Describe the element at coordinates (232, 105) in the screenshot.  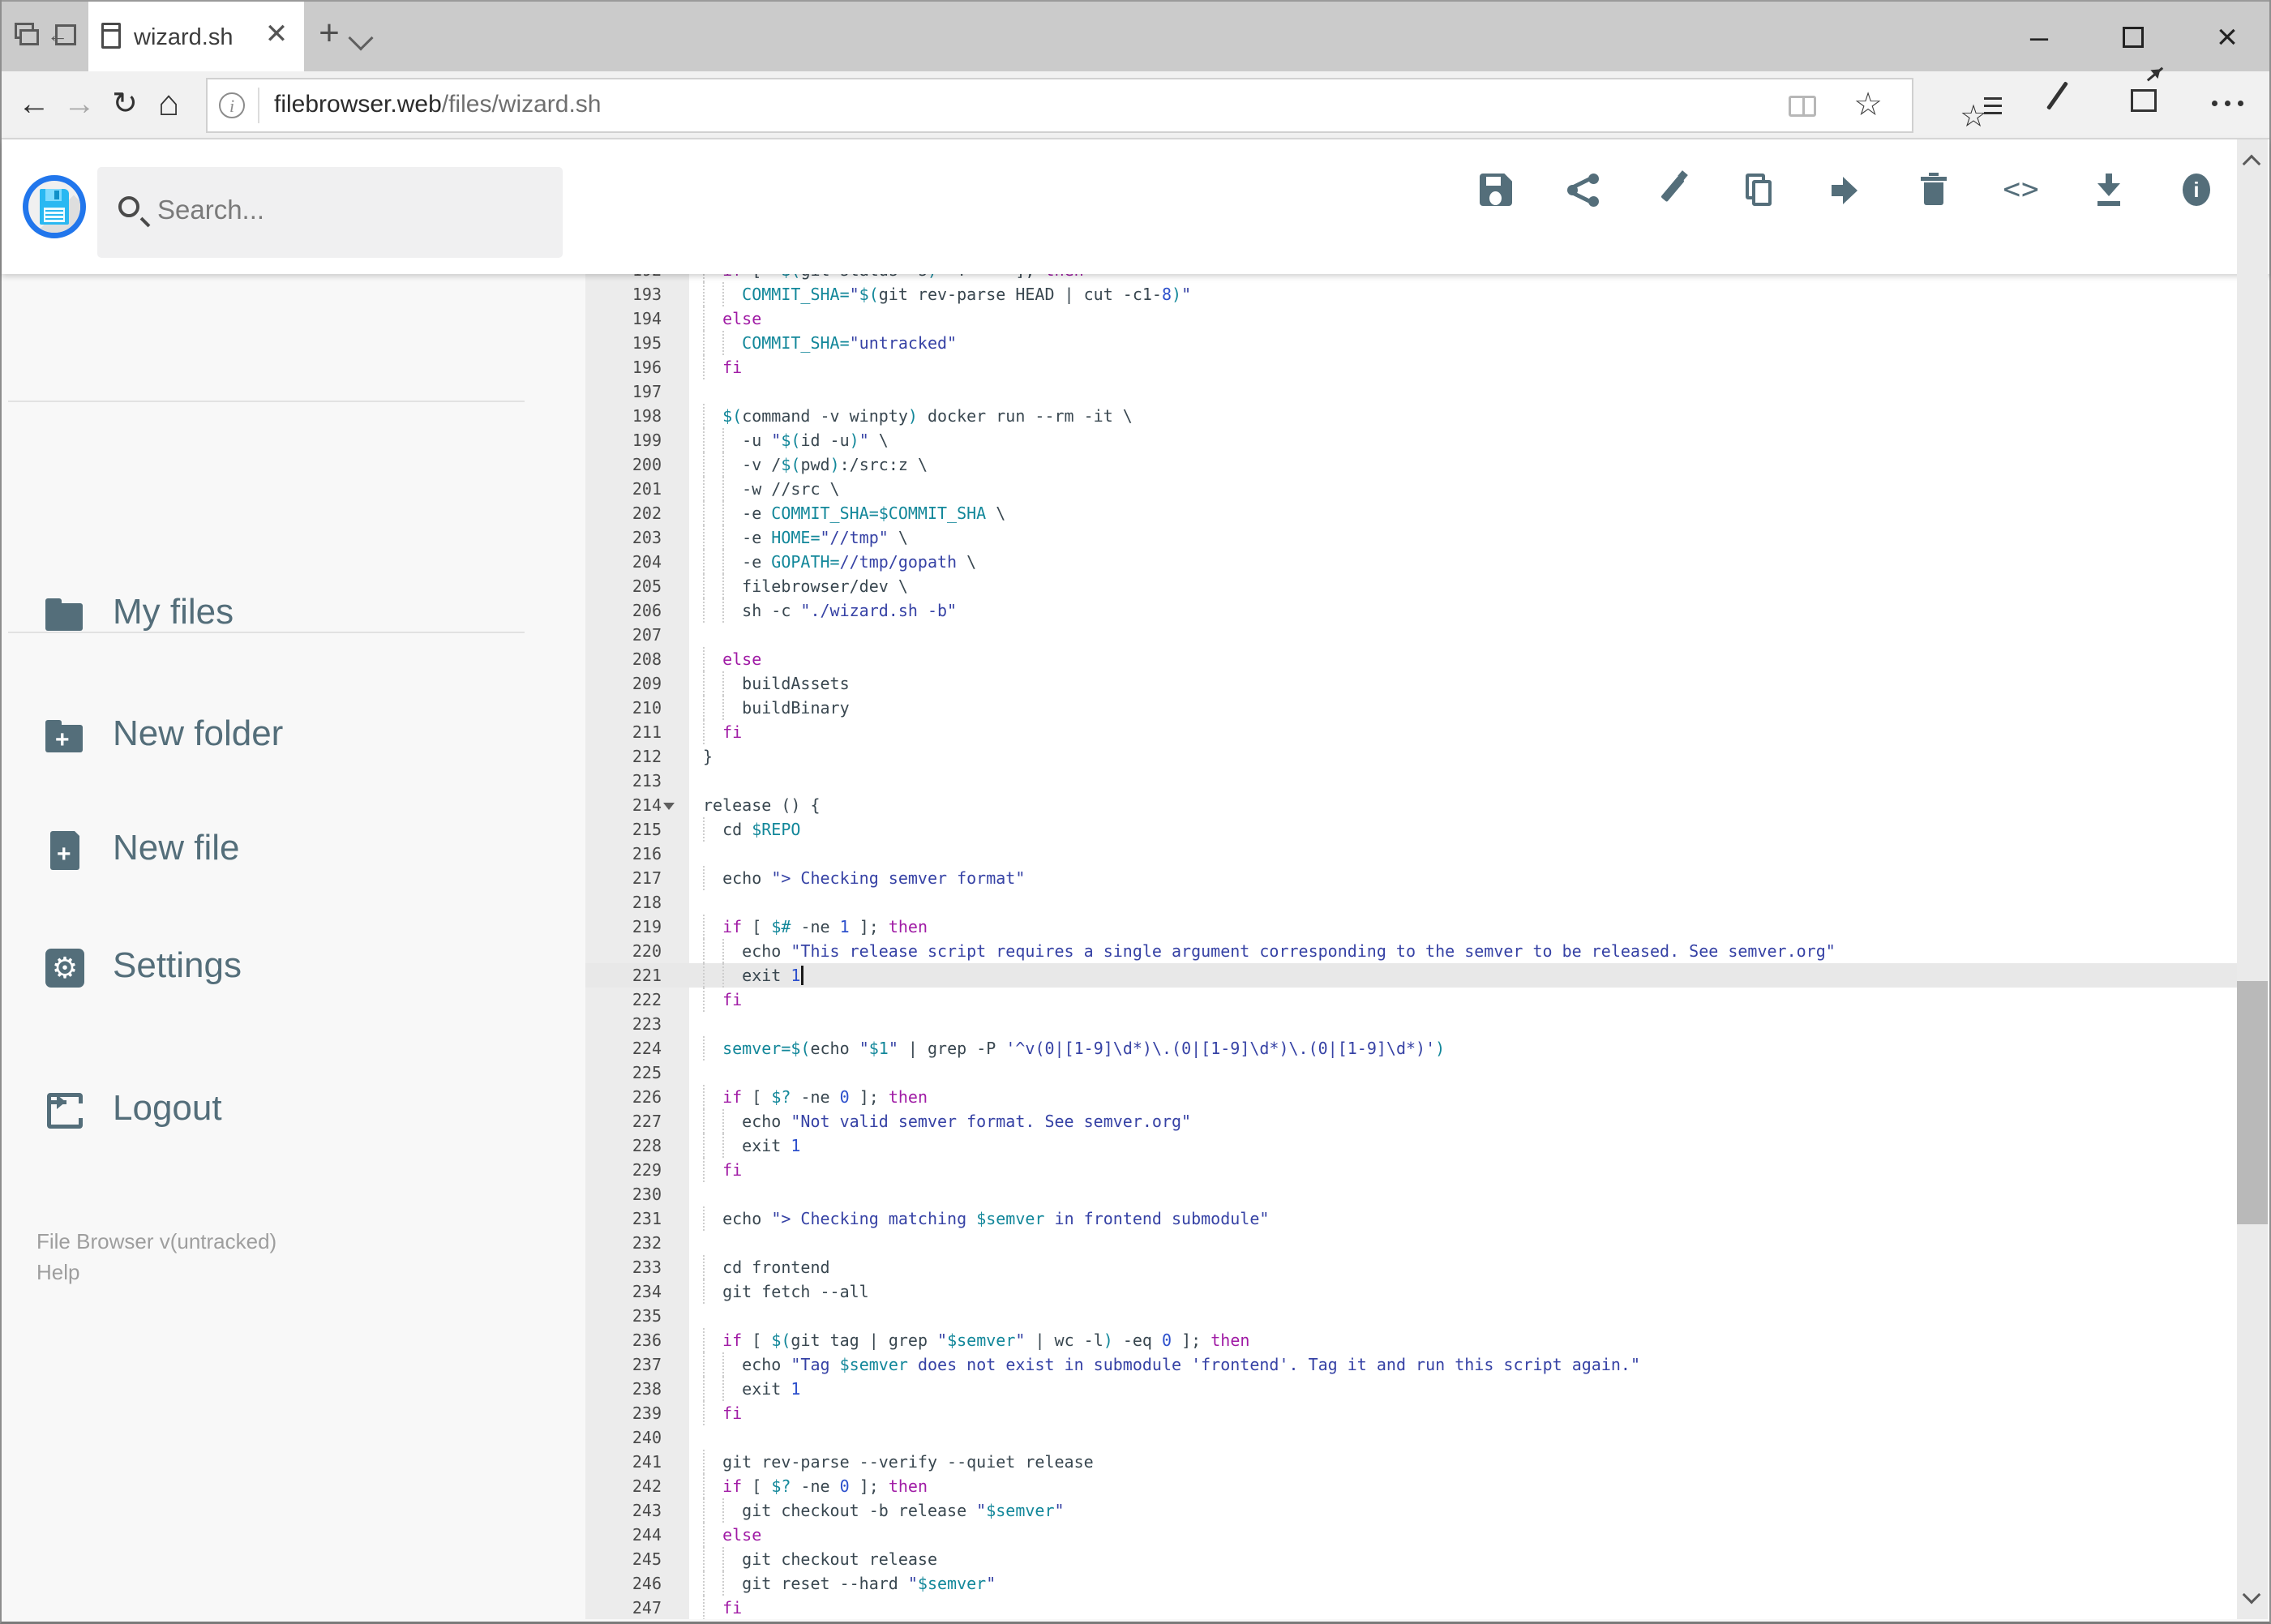
I see `site-info-icon: i` at that location.